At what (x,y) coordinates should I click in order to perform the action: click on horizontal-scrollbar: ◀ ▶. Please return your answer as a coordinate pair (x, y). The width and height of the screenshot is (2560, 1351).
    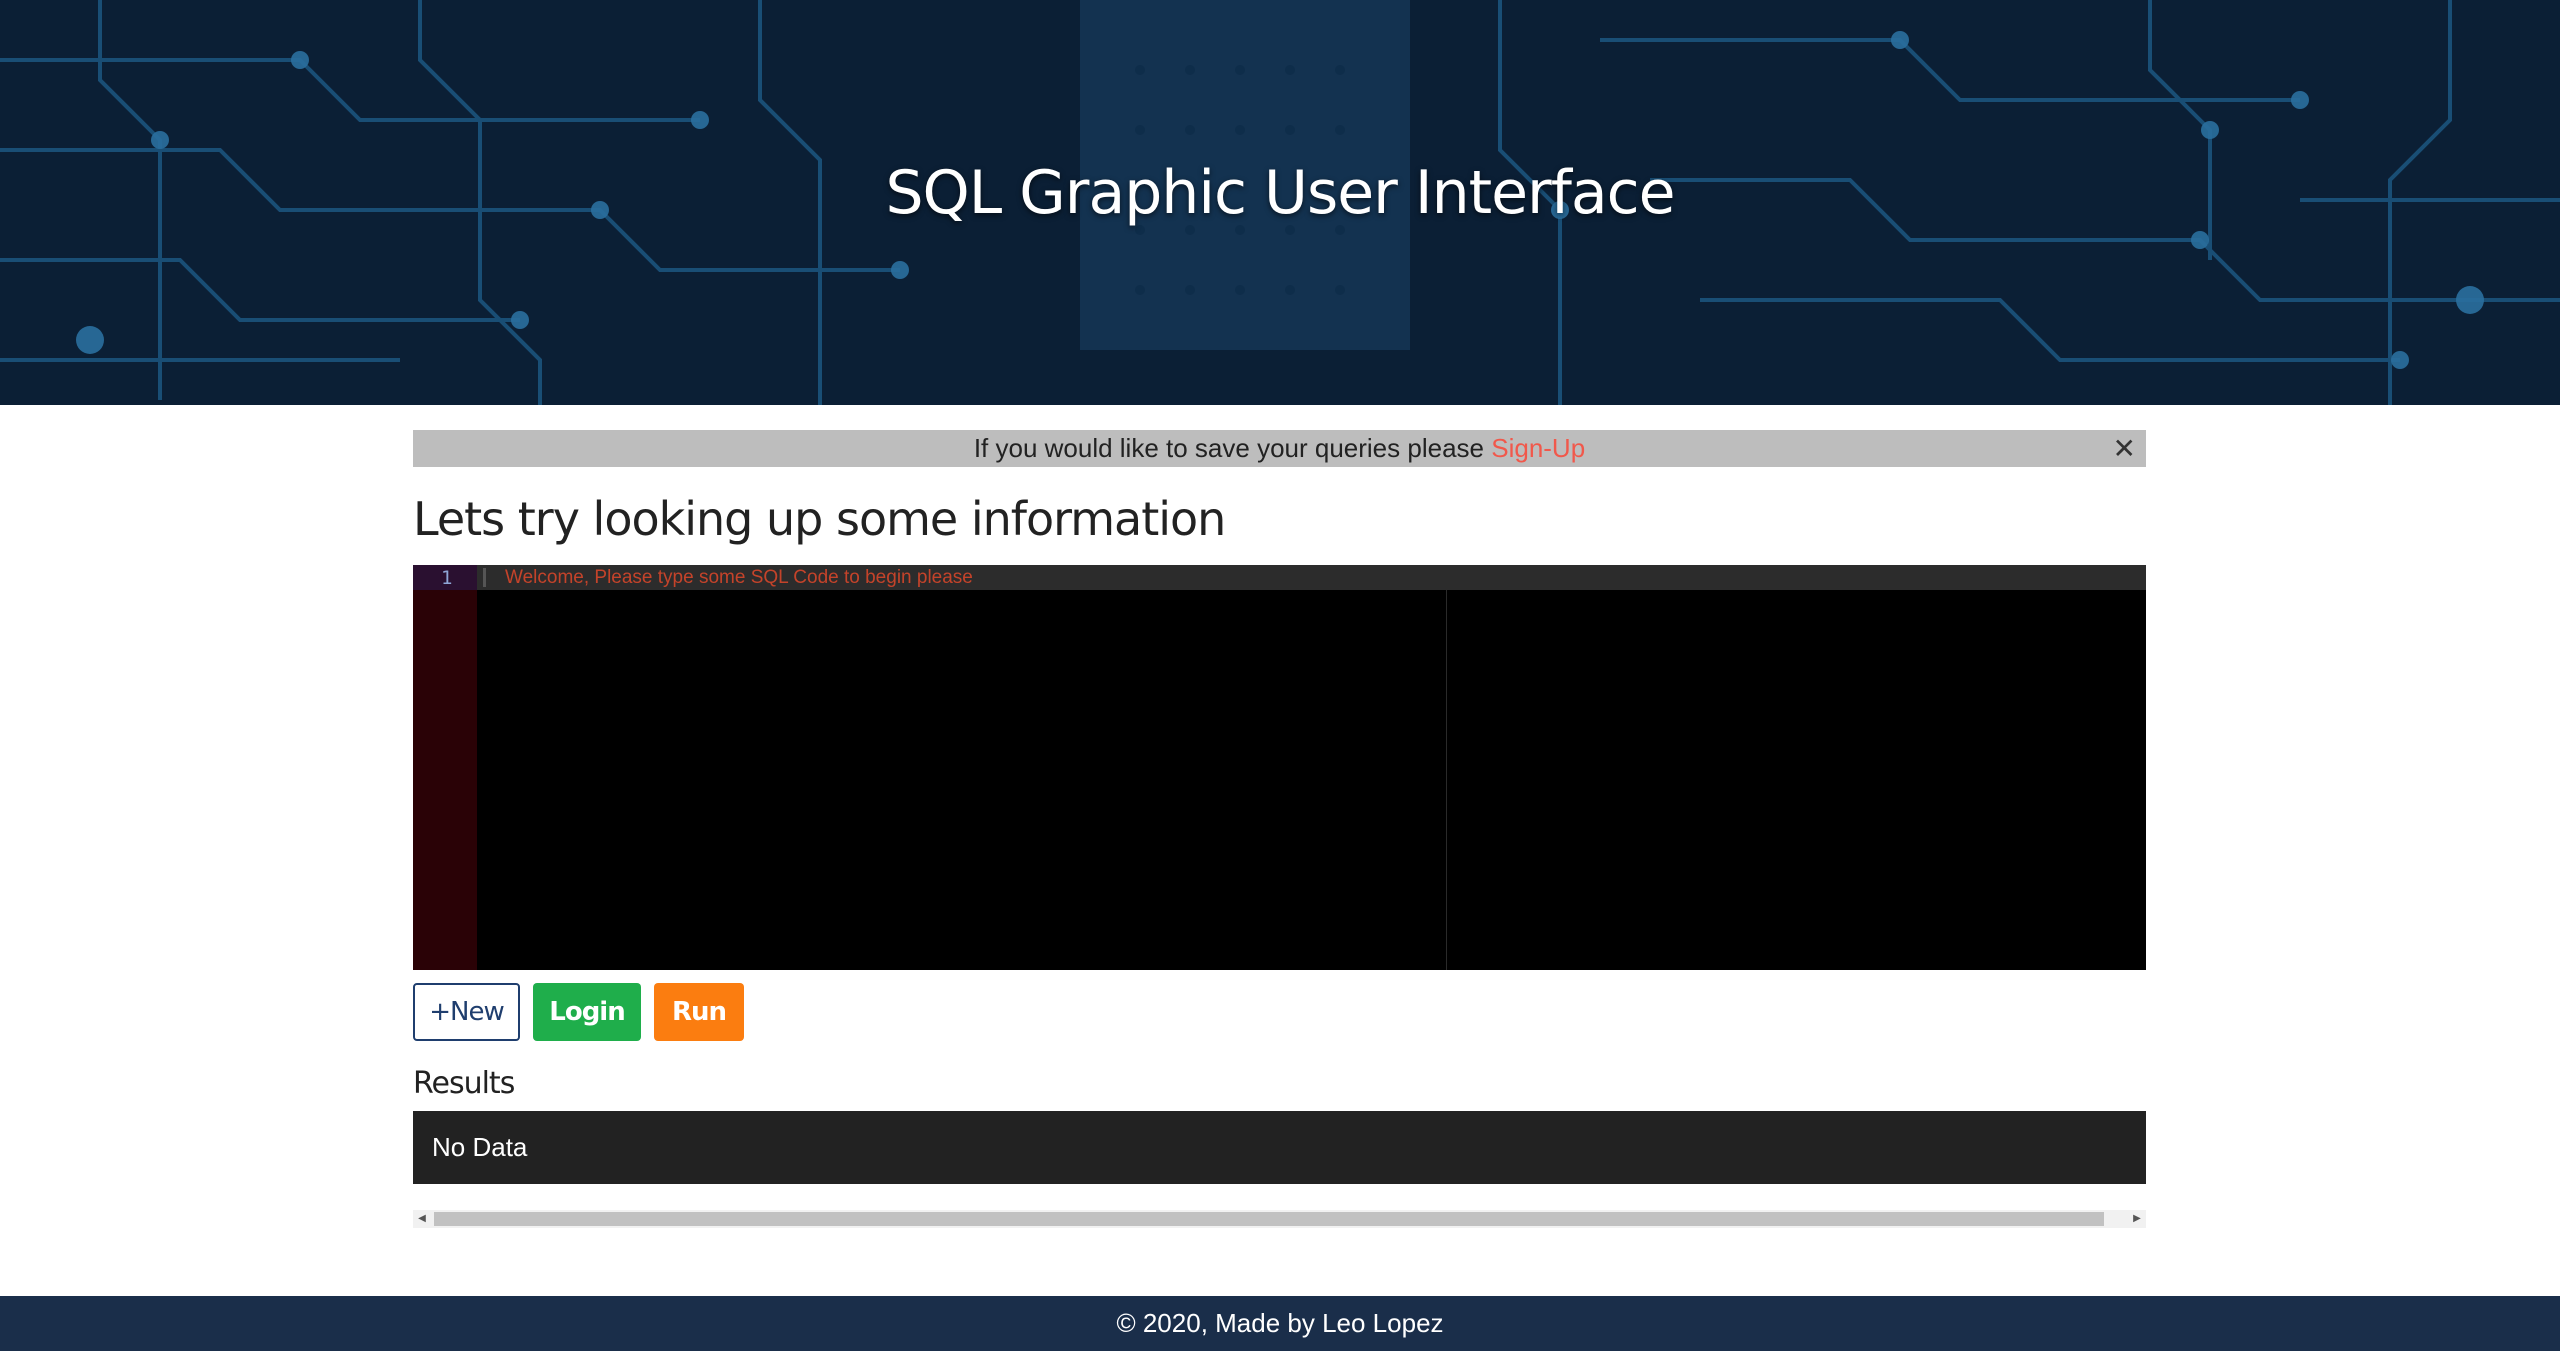
    Looking at the image, I should click on (1279, 1219).